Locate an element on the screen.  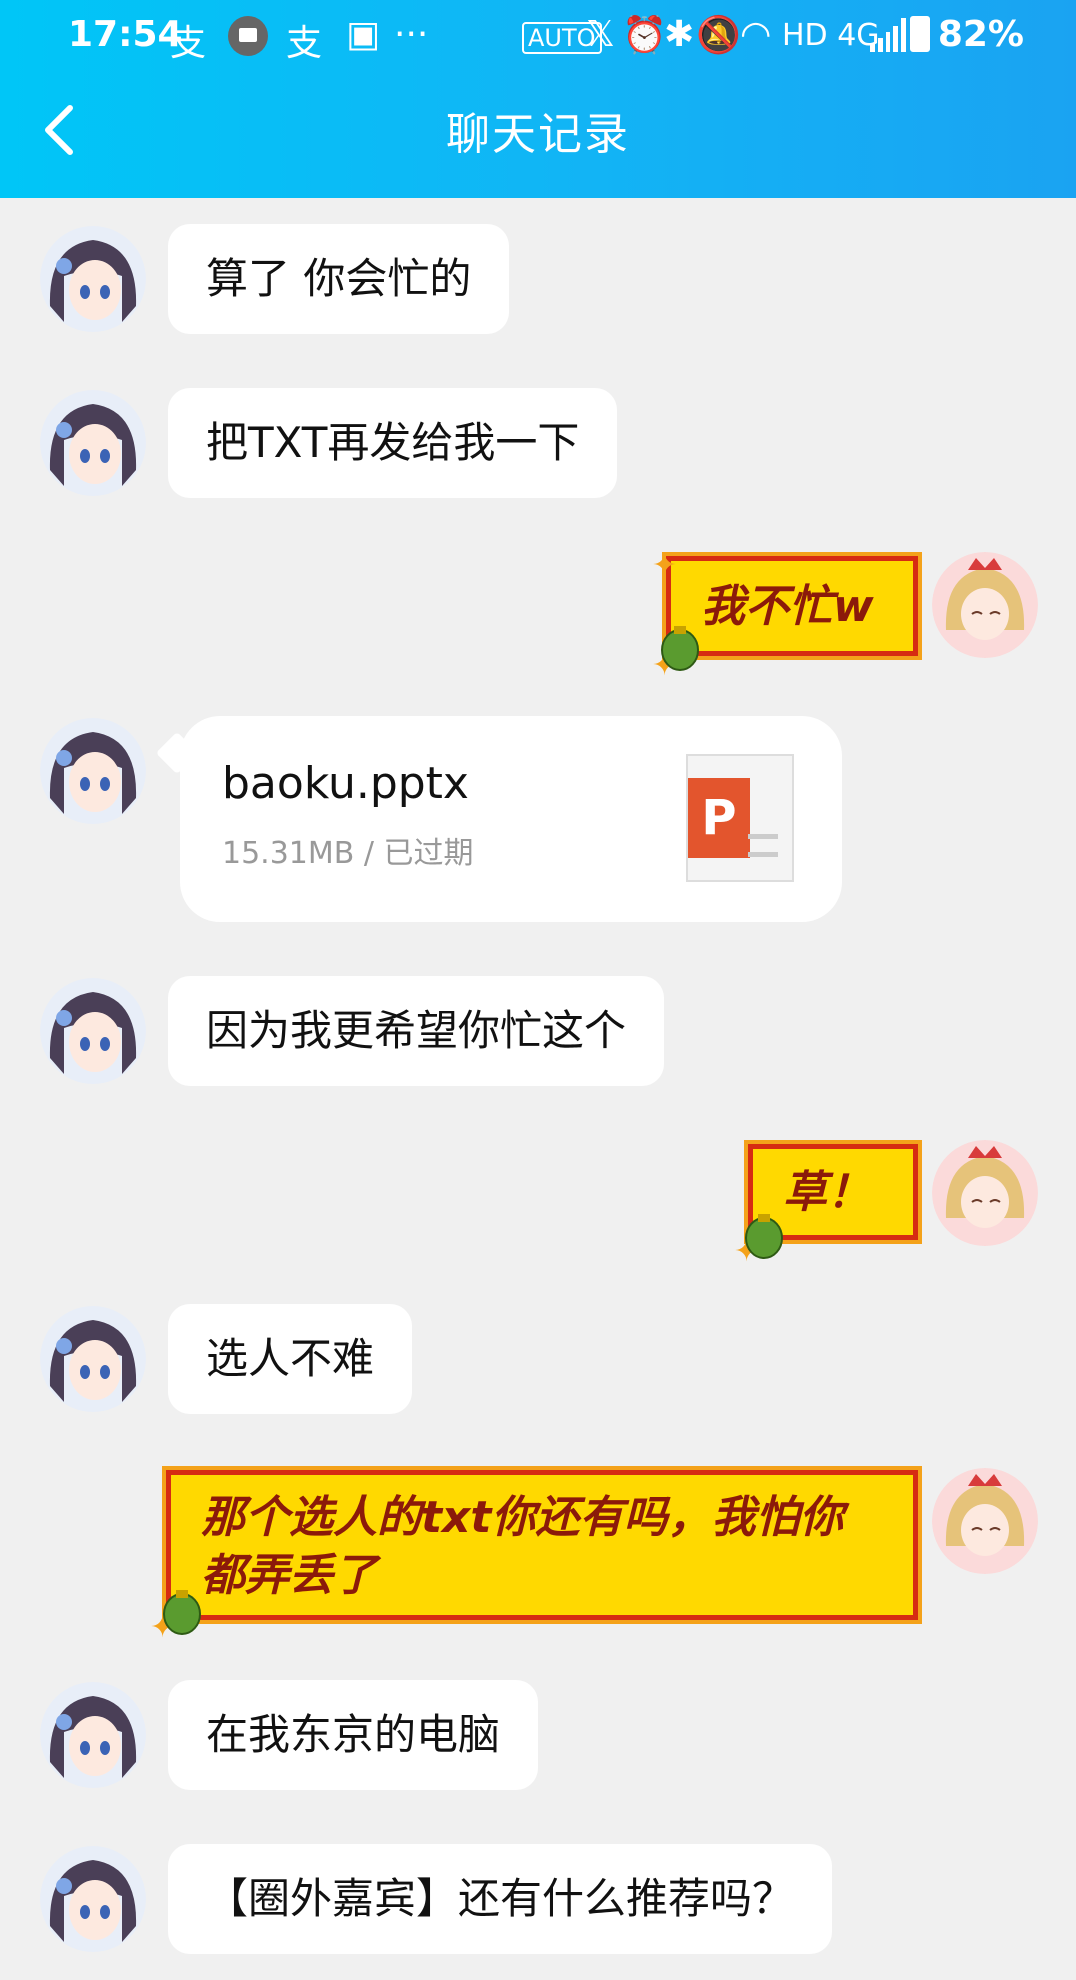
message-bubble: 算了 你会忙的 is located at coordinates (339, 279).